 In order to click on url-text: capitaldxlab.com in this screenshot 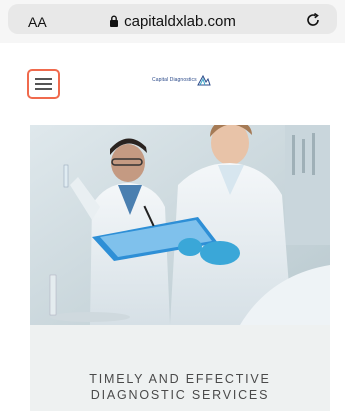, I will do `click(172, 21)`.